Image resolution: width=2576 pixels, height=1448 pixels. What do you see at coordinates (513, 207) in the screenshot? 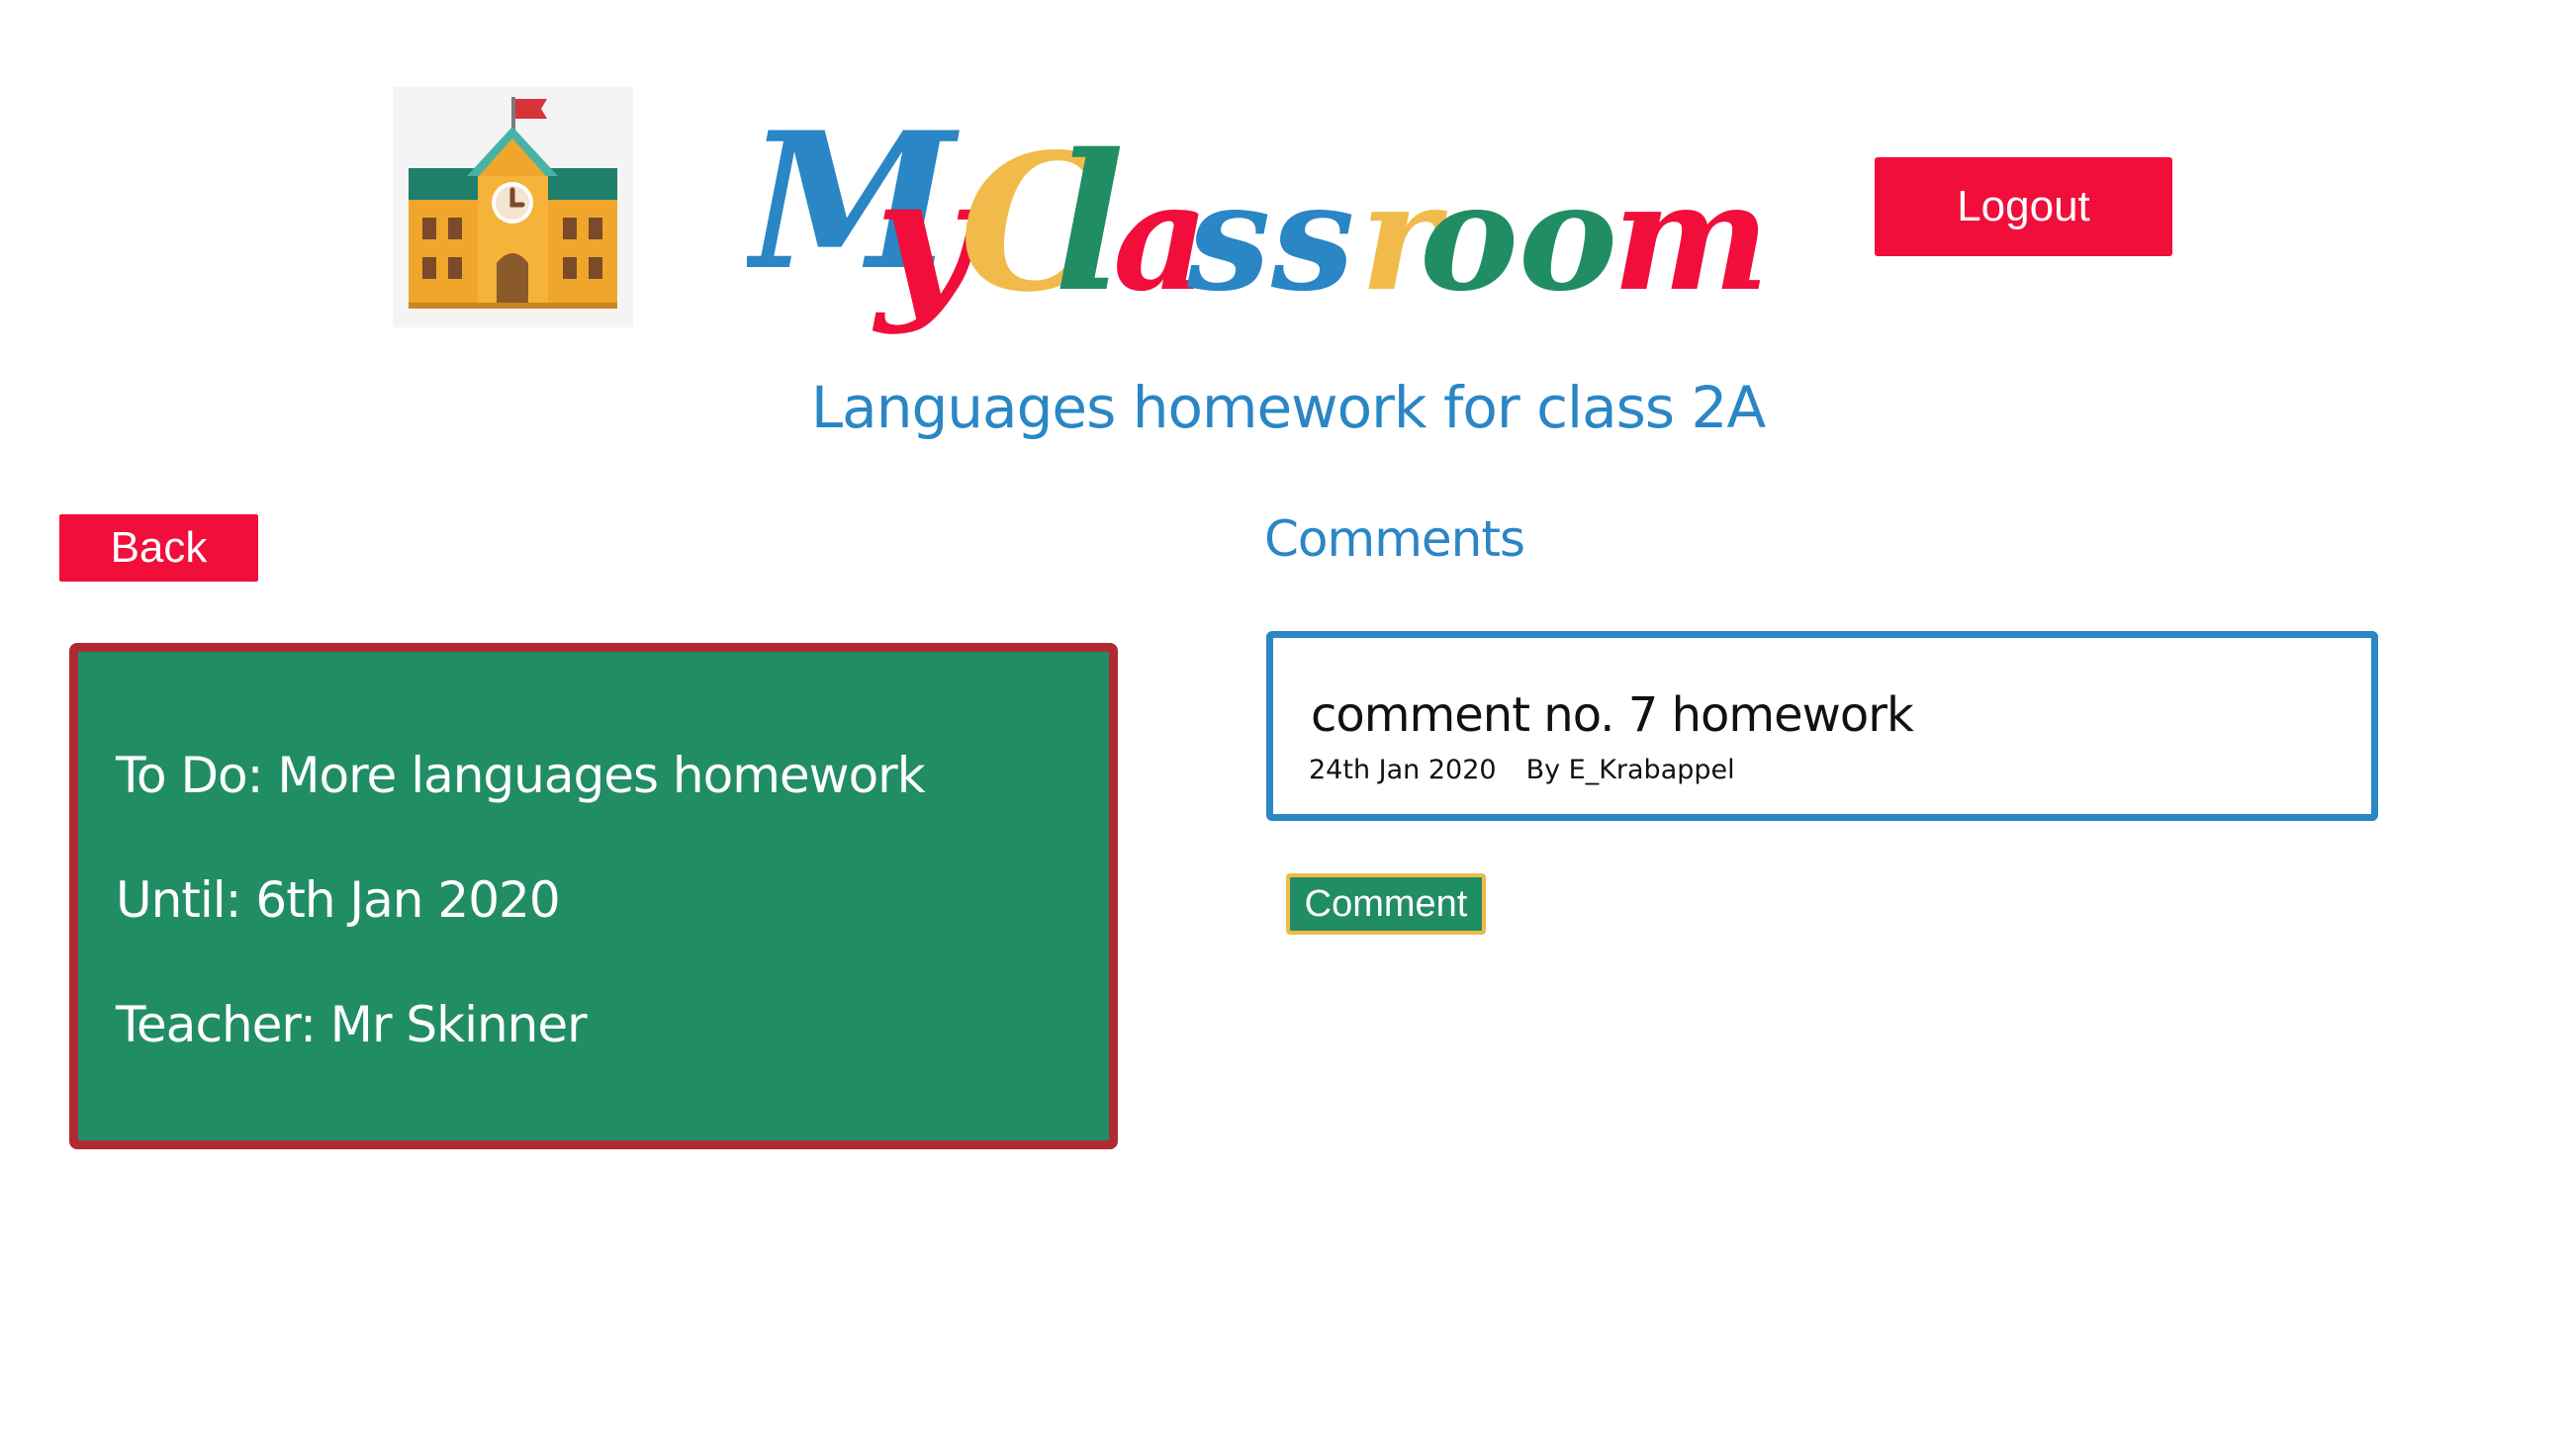
I see `school-building-icon` at bounding box center [513, 207].